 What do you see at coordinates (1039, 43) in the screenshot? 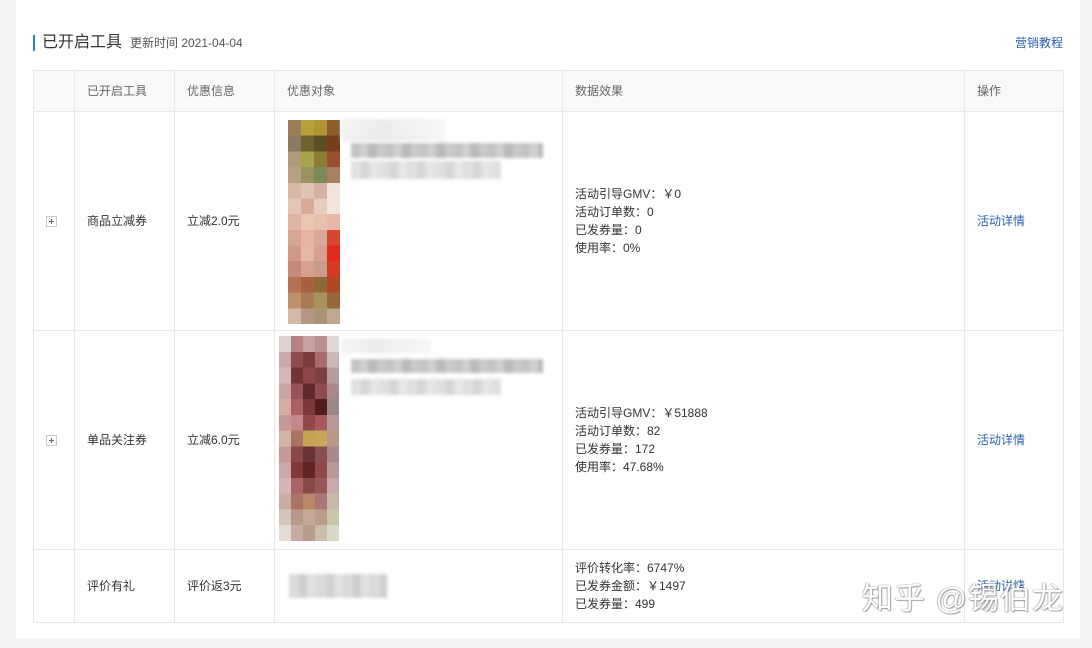
I see `marketing-tutorial-link: 营销教程` at bounding box center [1039, 43].